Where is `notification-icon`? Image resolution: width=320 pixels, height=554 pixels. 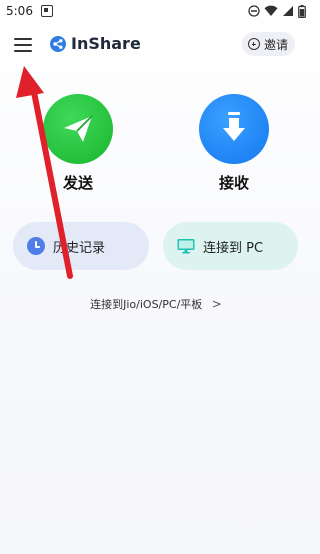
notification-icon is located at coordinates (46, 11).